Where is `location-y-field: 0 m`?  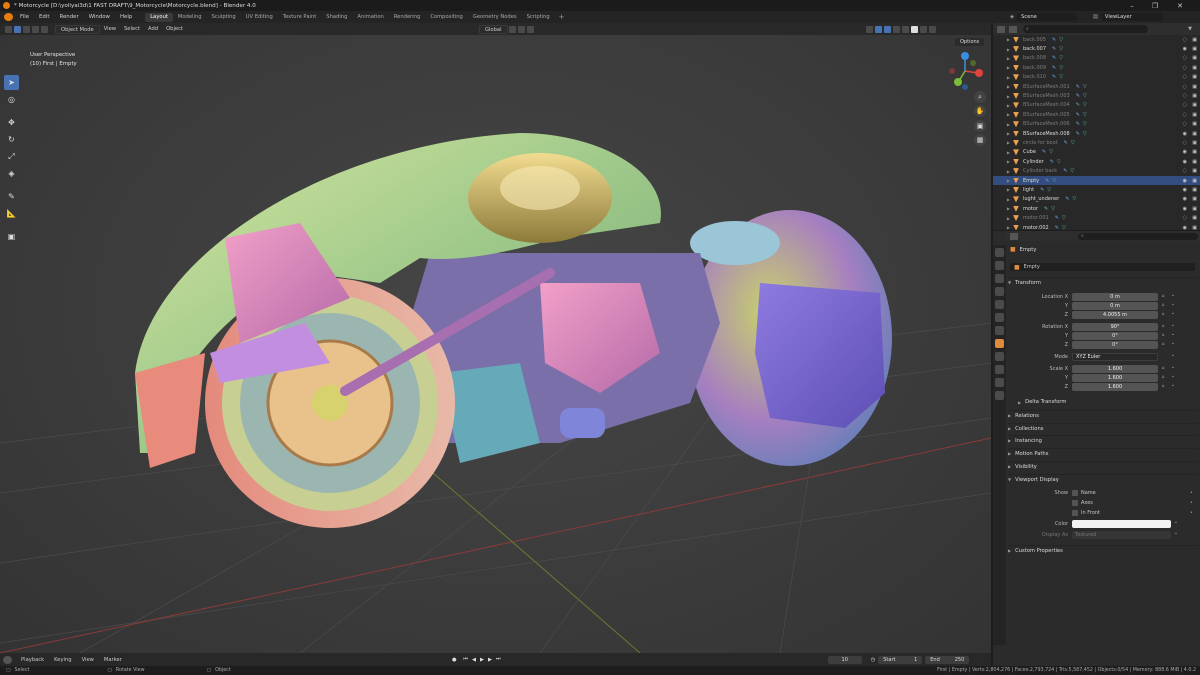
location-y-field: 0 m is located at coordinates (1115, 305).